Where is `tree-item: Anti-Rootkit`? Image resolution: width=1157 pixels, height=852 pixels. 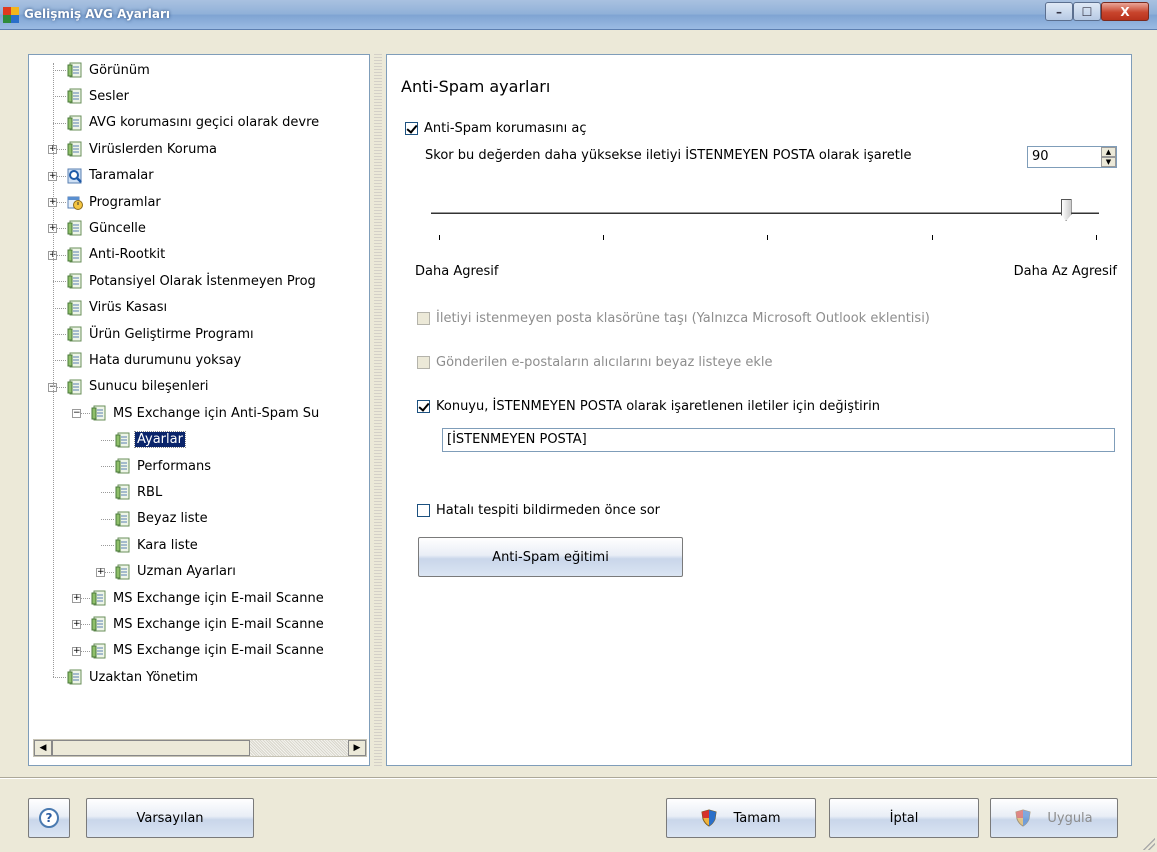
tree-item: Anti-Rootkit is located at coordinates (117, 255).